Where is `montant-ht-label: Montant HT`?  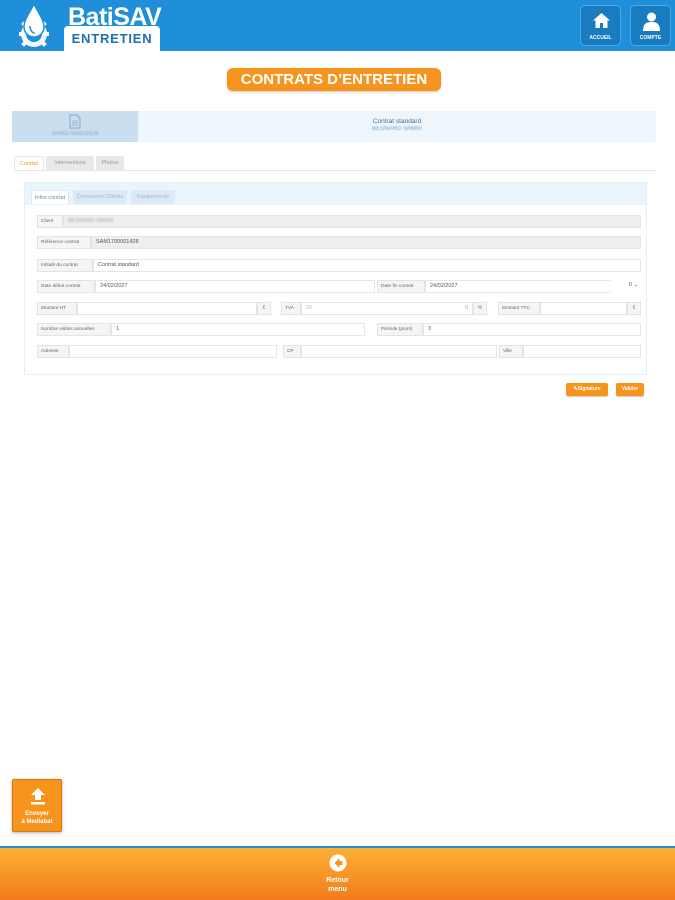 montant-ht-label: Montant HT is located at coordinates (57, 308).